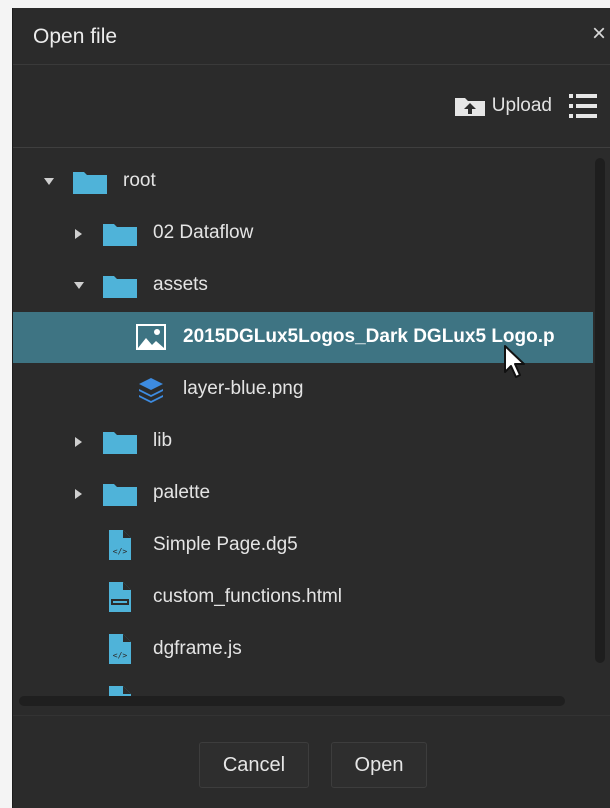 The width and height of the screenshot is (610, 808). Describe the element at coordinates (303, 441) in the screenshot. I see `tree-item-lib: lib` at that location.